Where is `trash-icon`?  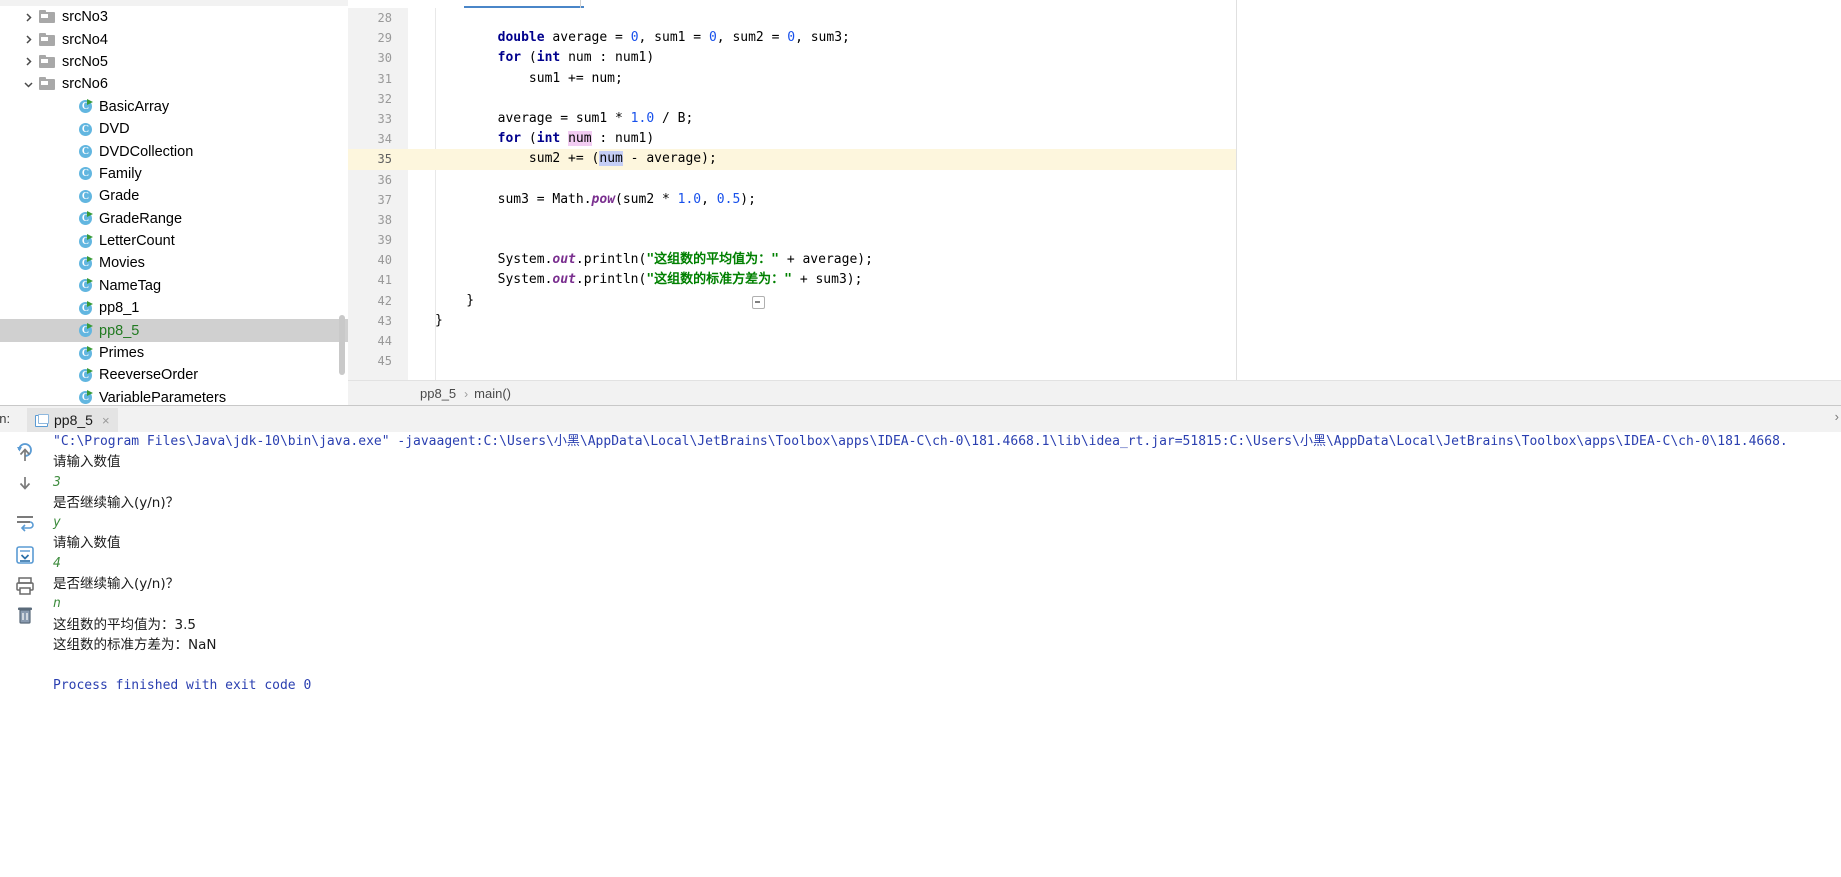
trash-icon is located at coordinates (25, 615).